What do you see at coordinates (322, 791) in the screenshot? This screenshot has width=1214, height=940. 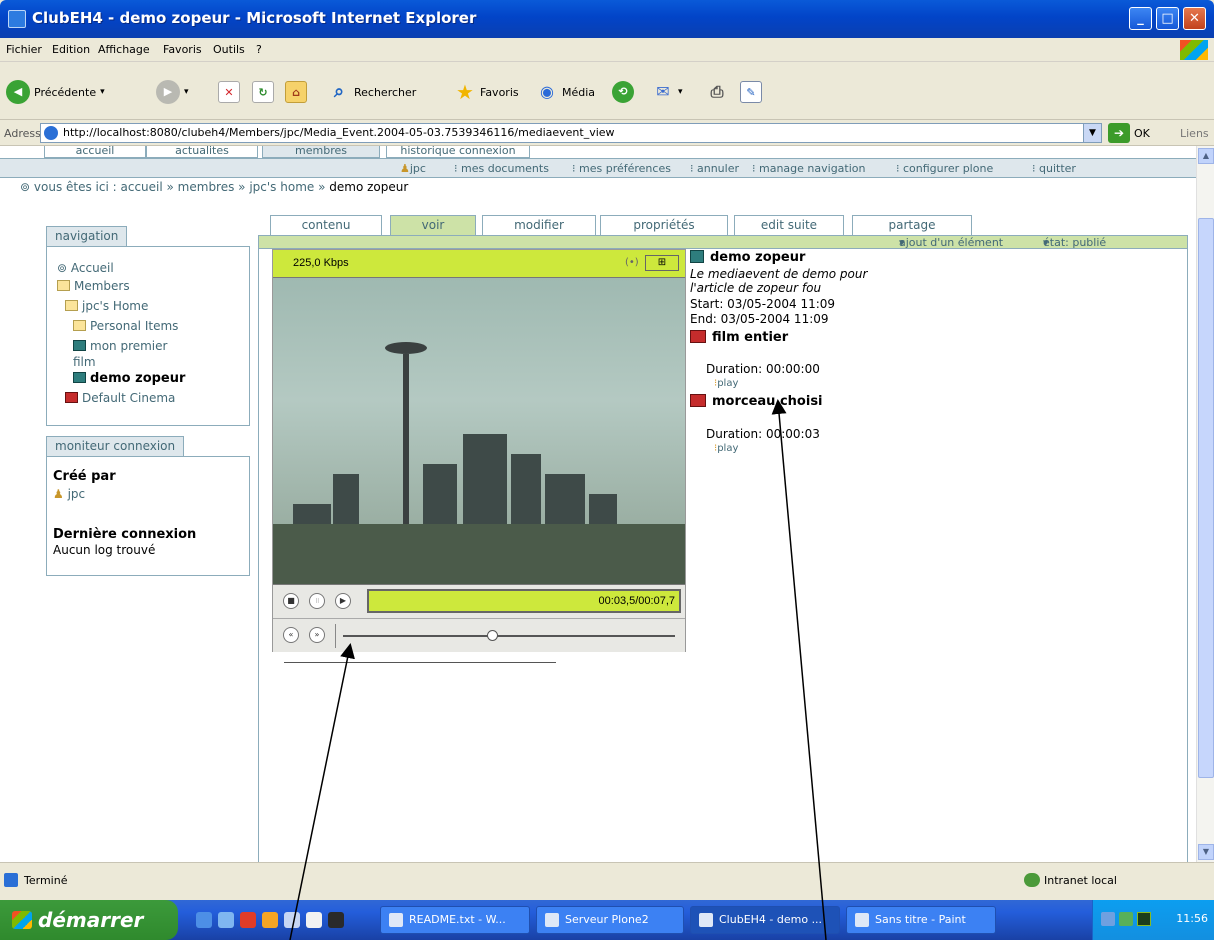 I see `annotation-arrow-slider` at bounding box center [322, 791].